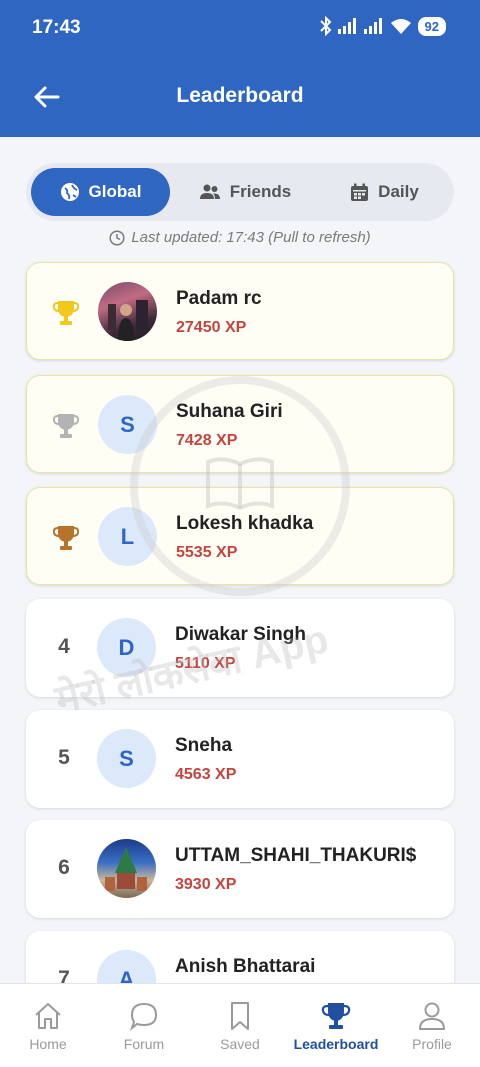 Image resolution: width=480 pixels, height=1067 pixels. Describe the element at coordinates (432, 1044) in the screenshot. I see `nav-profile-label: Profile` at that location.